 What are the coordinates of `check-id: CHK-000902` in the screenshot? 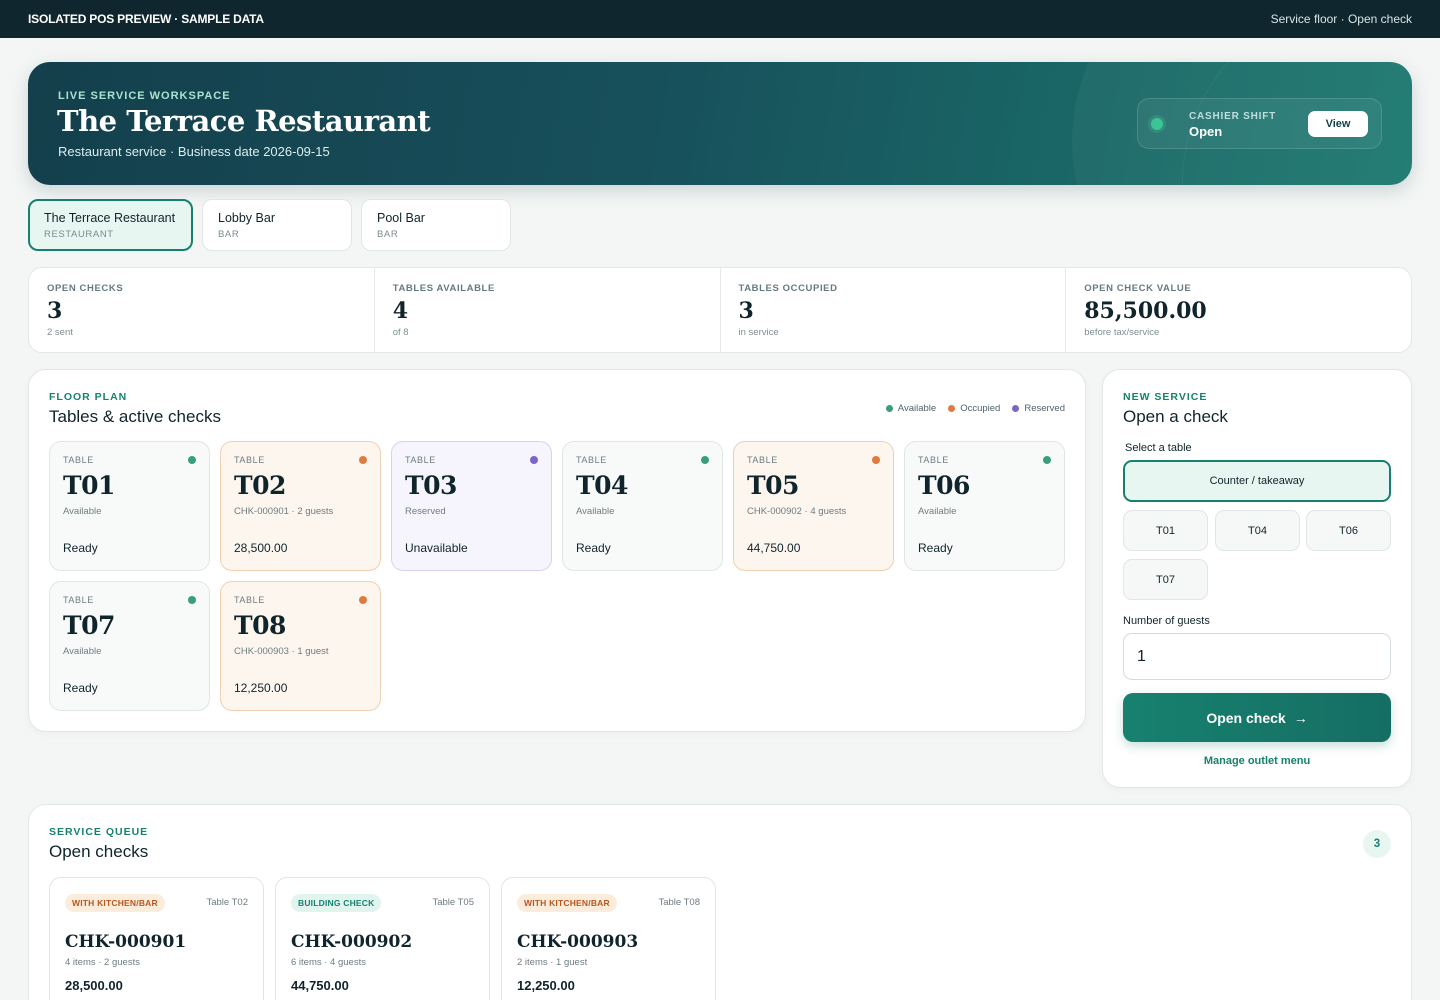 It's located at (352, 942).